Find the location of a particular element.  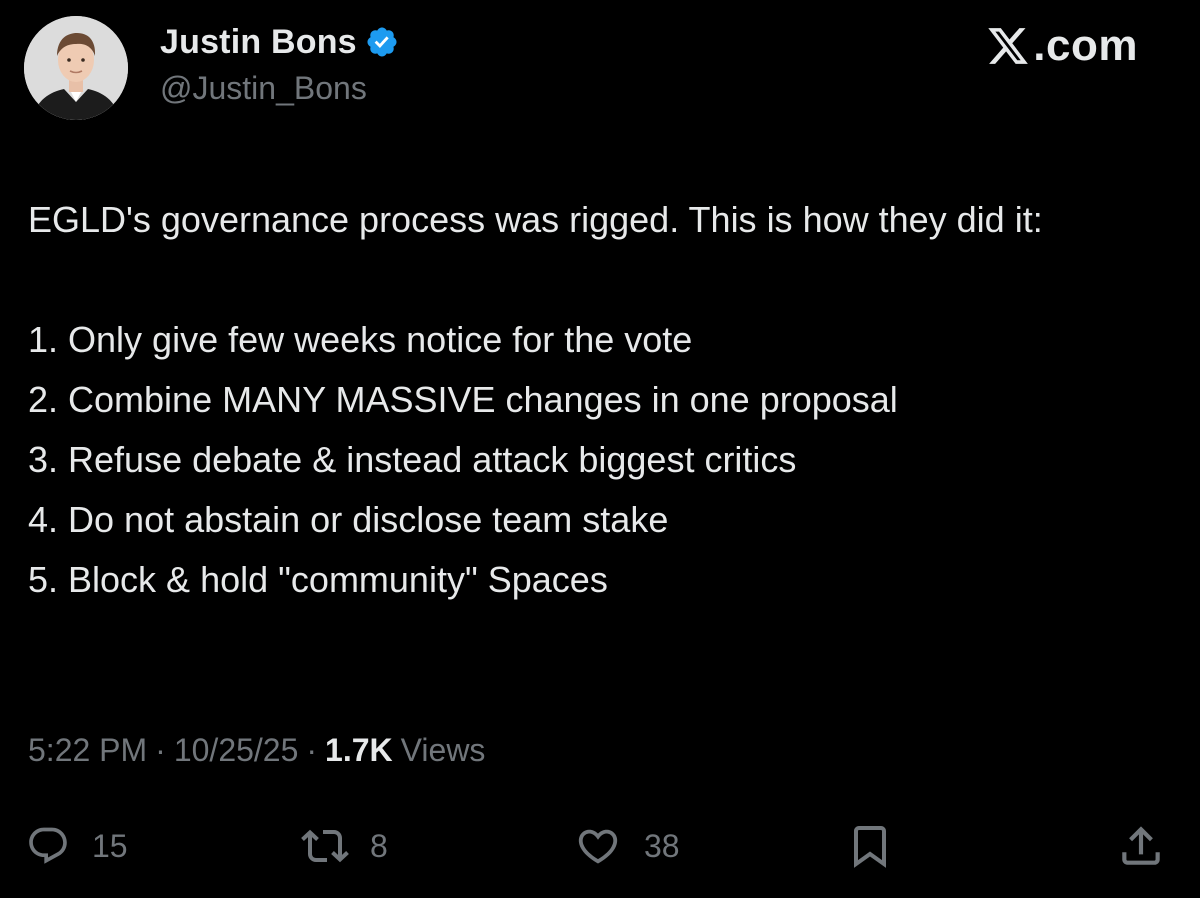

brand-text: .com is located at coordinates (1085, 45).